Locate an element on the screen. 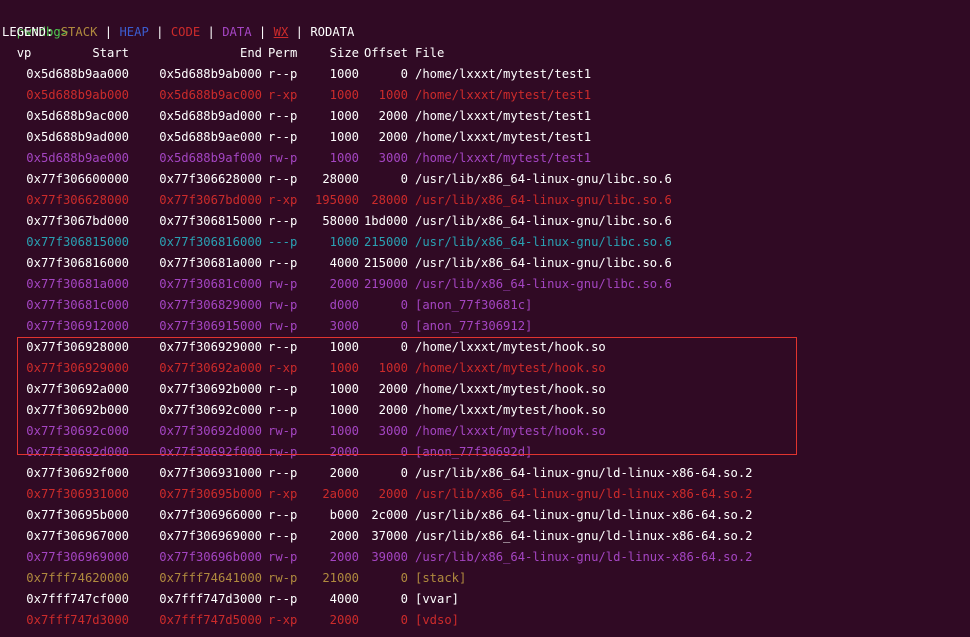  cell-size: 58000 is located at coordinates (340, 221).